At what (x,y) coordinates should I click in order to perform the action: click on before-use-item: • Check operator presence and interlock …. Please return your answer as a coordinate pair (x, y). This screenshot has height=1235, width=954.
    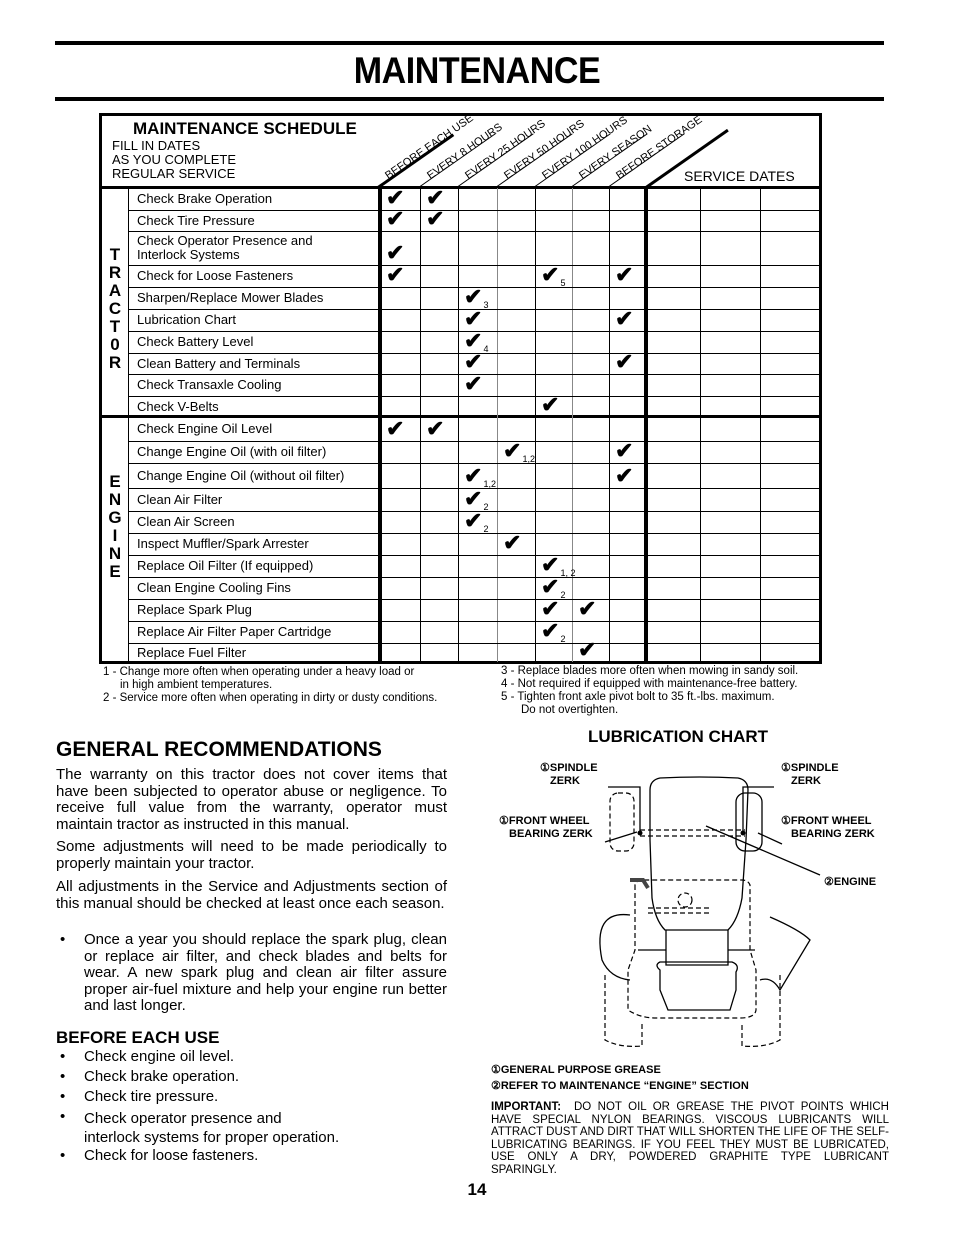
    Looking at the image, I should click on (251, 1127).